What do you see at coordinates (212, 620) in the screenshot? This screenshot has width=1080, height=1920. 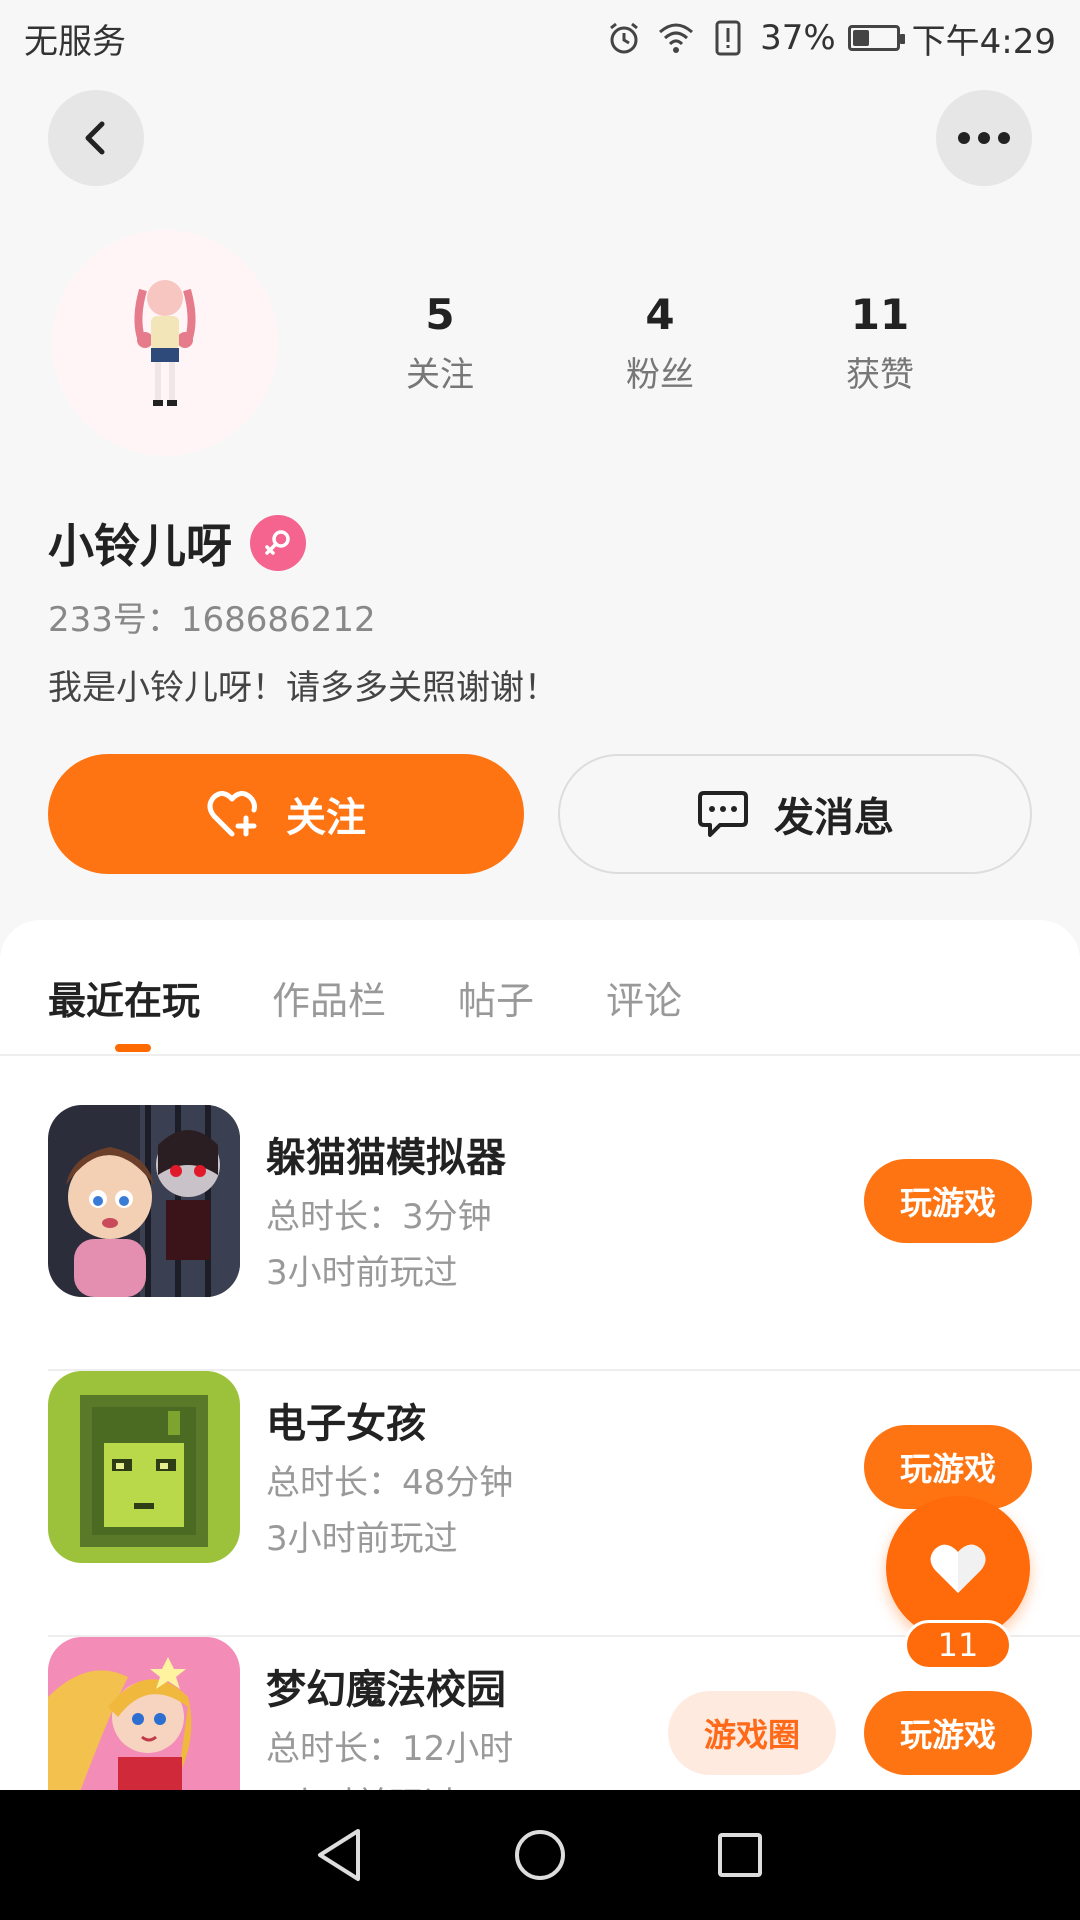 I see `user-id: 233号：168686212` at bounding box center [212, 620].